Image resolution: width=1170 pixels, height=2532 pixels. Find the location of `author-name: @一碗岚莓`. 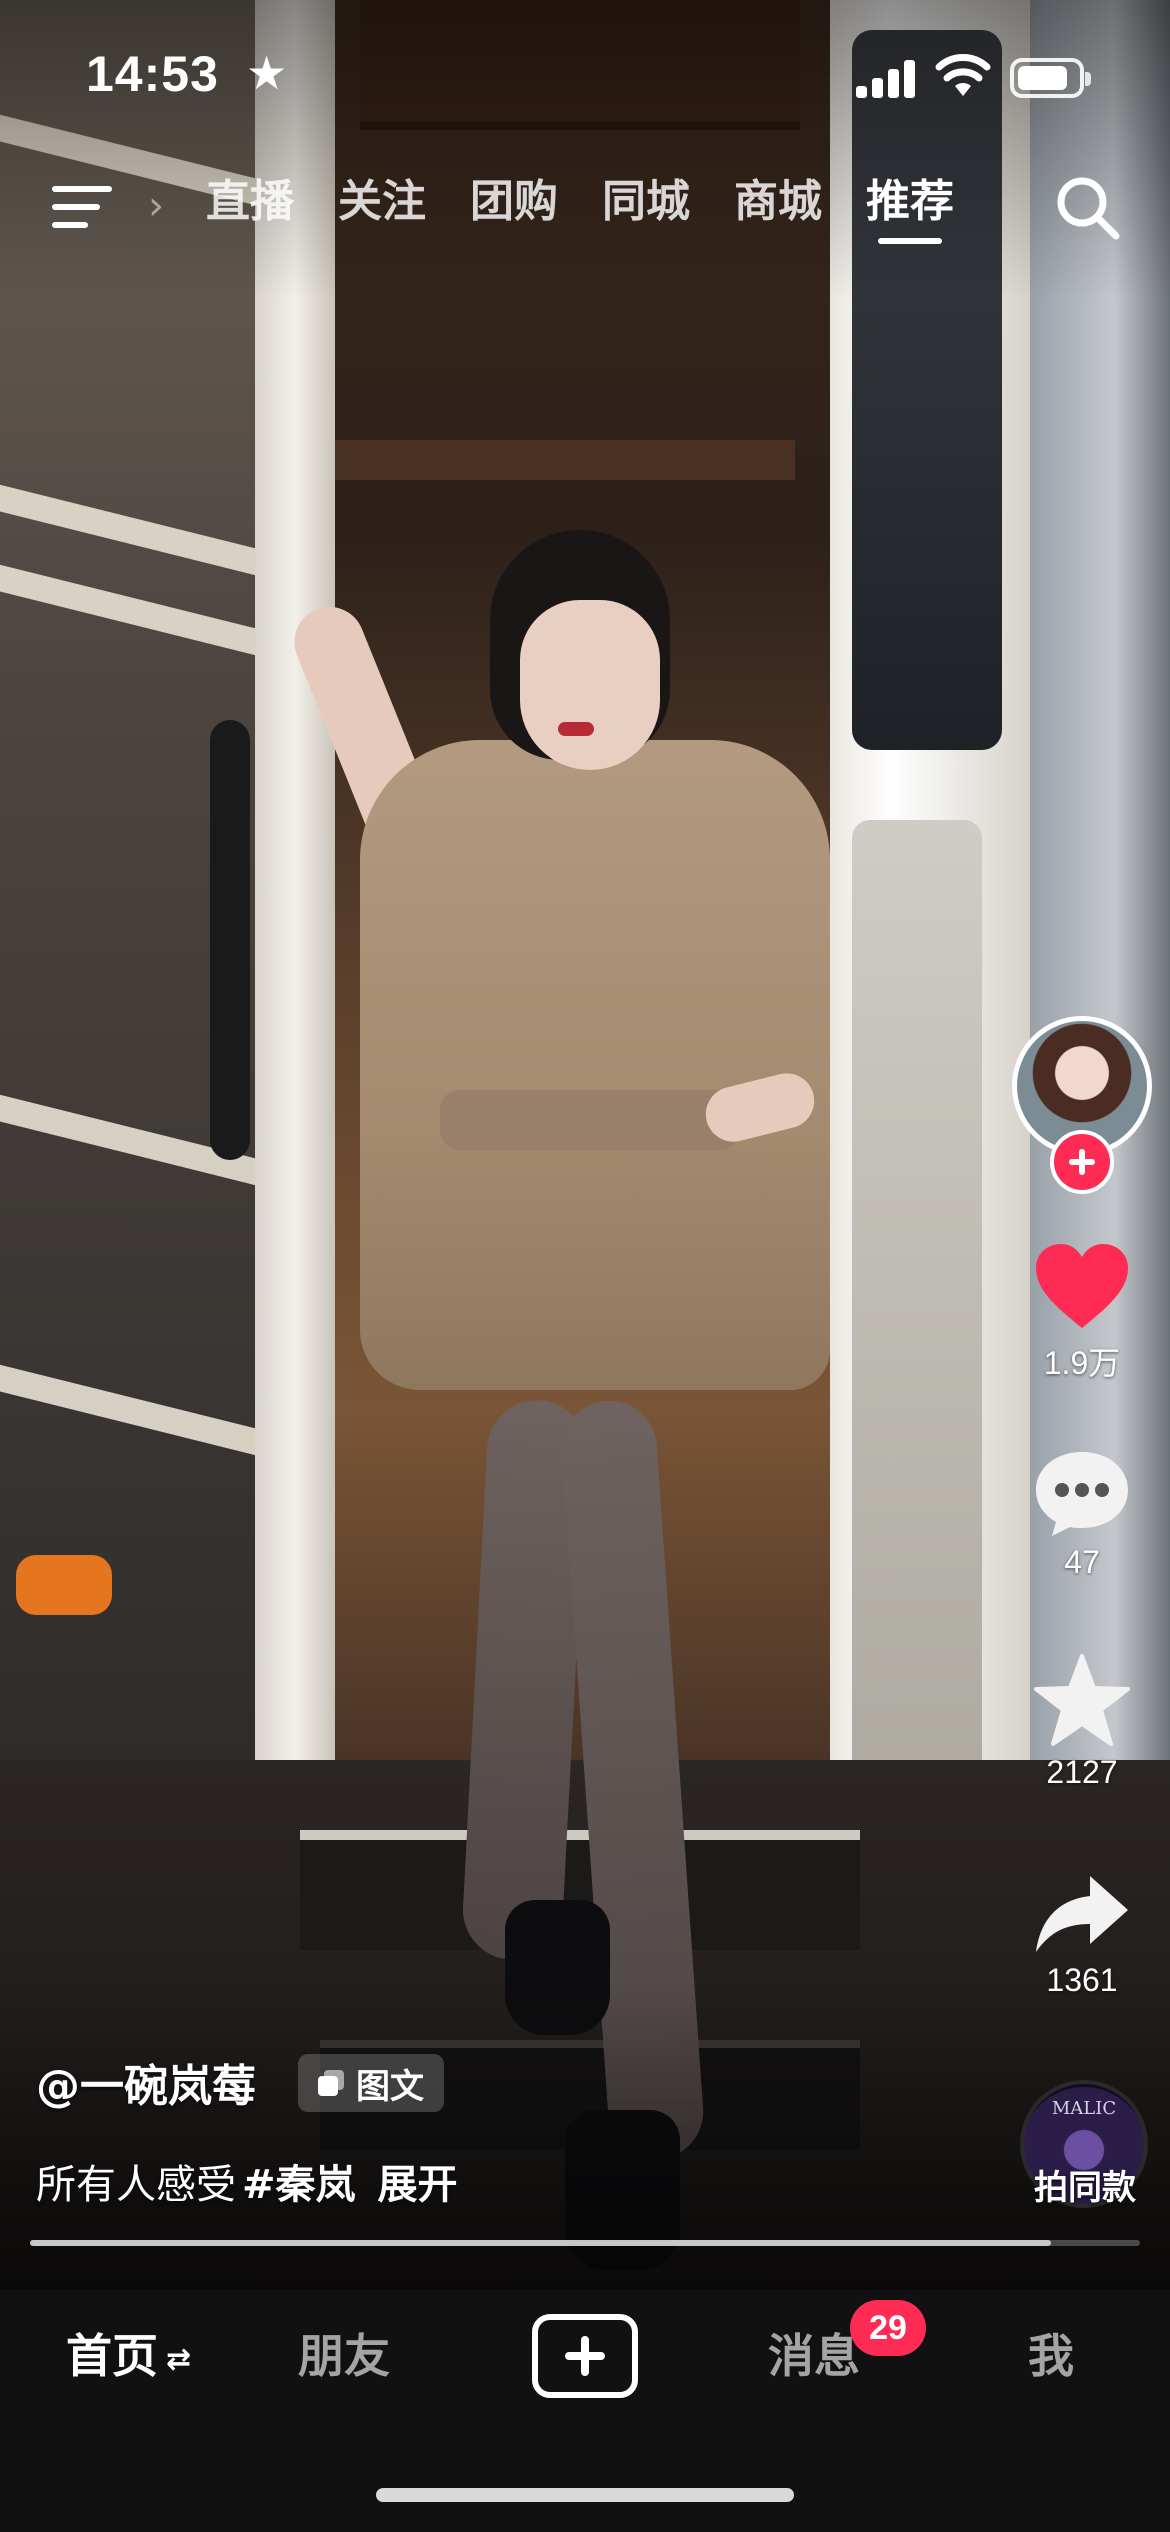

author-name: @一碗岚莓 is located at coordinates (146, 2082).